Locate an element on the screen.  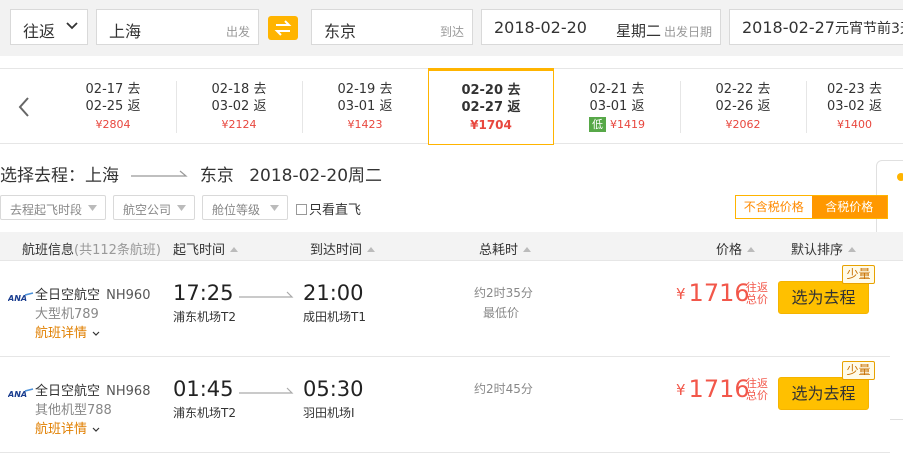
from-city-value: 上海 is located at coordinates (125, 31).